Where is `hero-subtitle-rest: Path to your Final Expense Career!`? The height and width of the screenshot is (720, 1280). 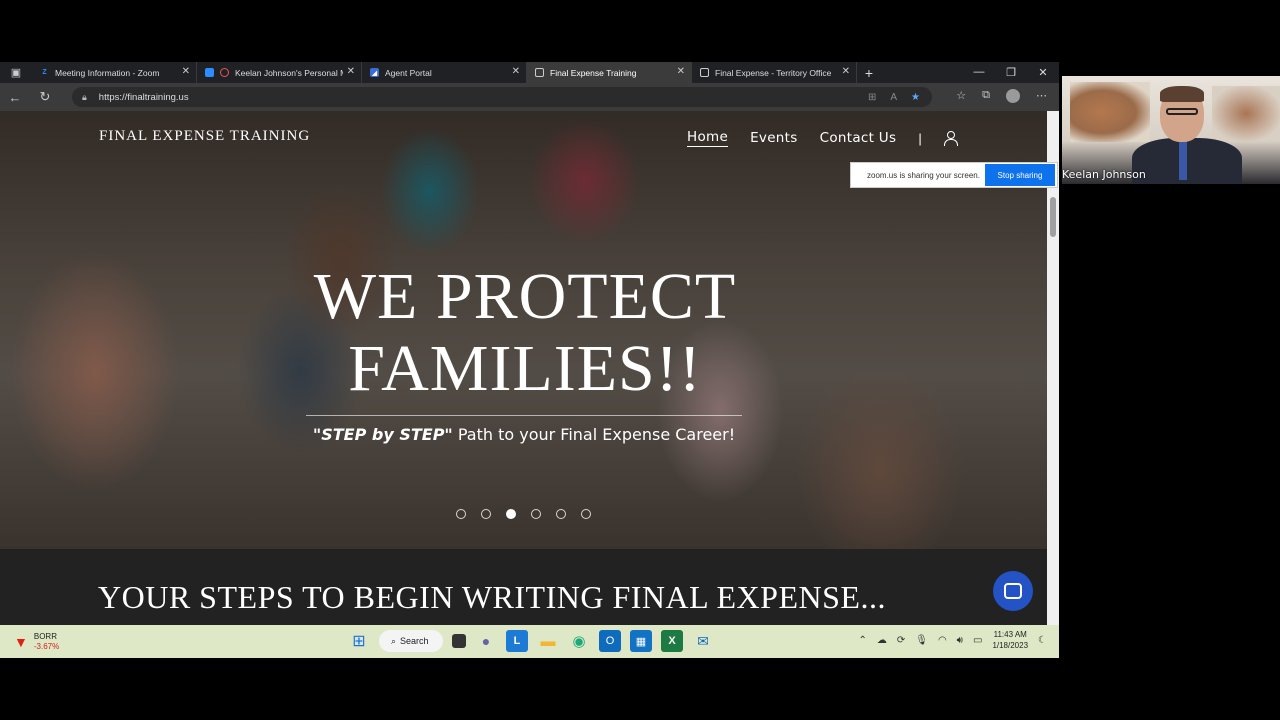
hero-subtitle-rest: Path to your Final Expense Career! is located at coordinates (594, 434).